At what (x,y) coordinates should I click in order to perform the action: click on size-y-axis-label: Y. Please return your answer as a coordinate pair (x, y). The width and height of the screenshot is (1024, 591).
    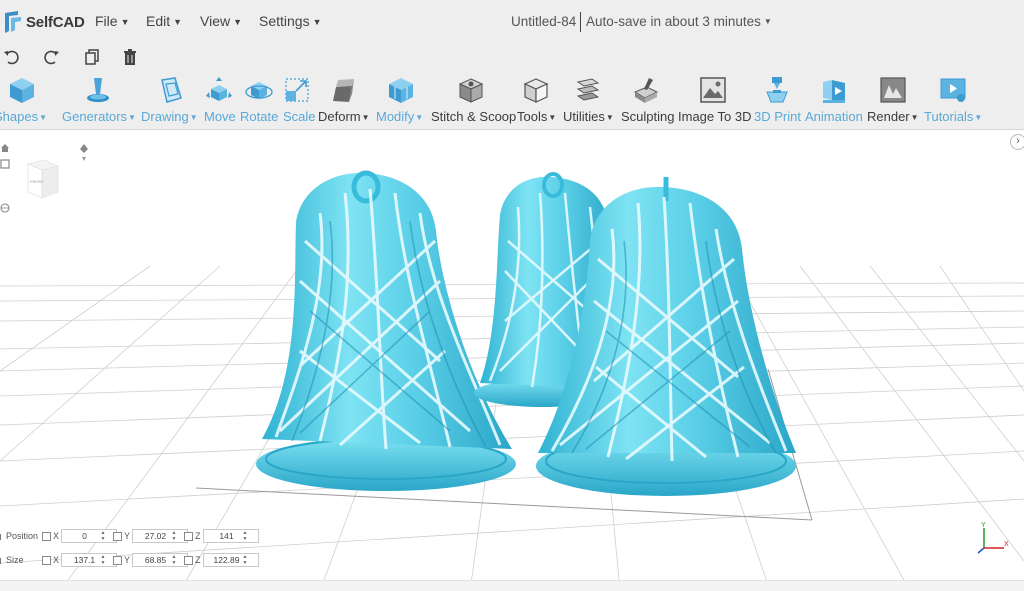
    Looking at the image, I should click on (127, 560).